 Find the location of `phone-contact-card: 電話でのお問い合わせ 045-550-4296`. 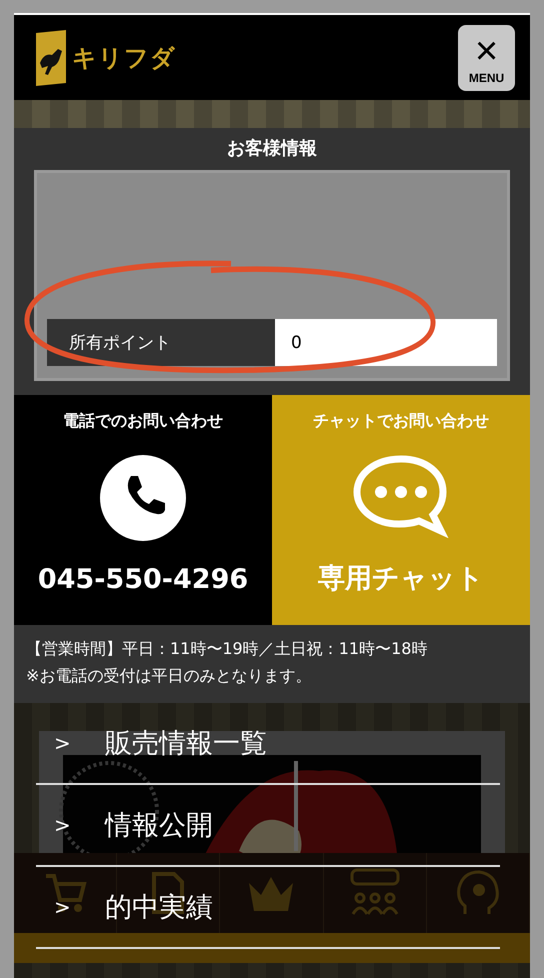

phone-contact-card: 電話でのお問い合わせ 045-550-4296 is located at coordinates (143, 510).